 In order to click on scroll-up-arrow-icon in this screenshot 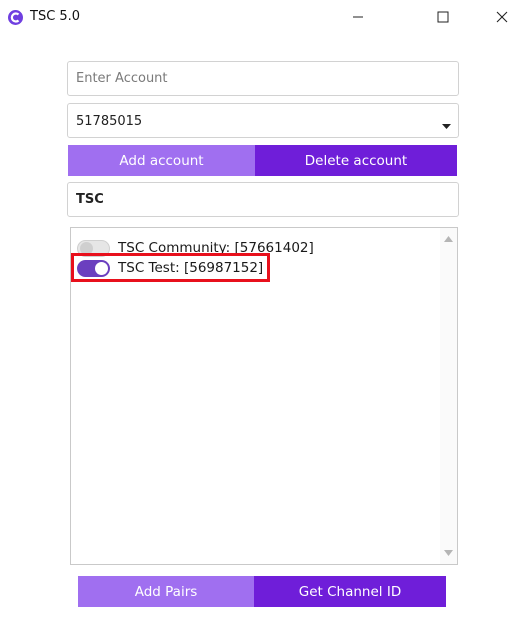, I will do `click(448, 239)`.